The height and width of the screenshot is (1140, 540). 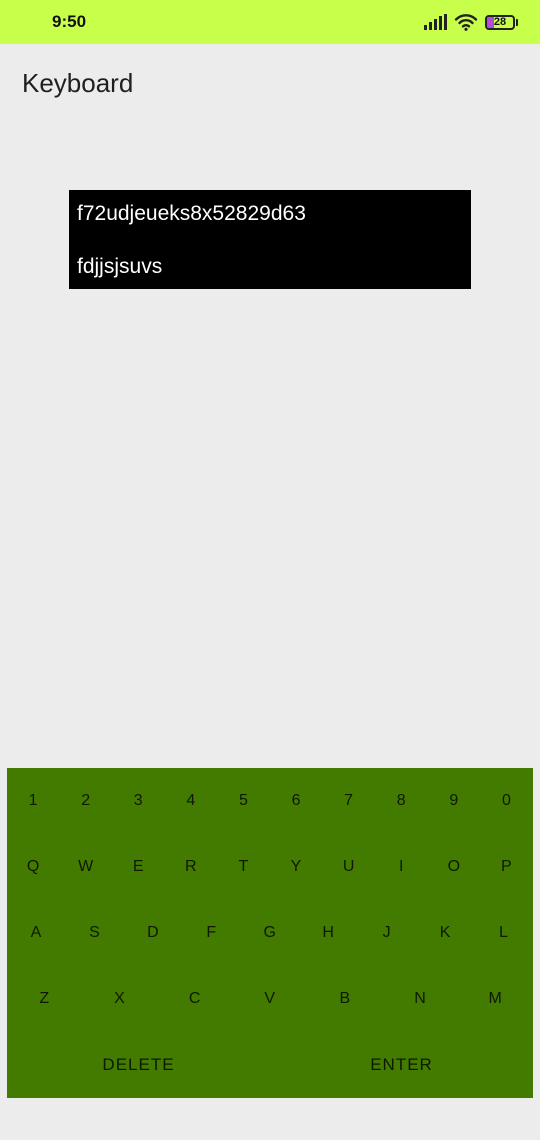 I want to click on key-5: 5, so click(x=243, y=801).